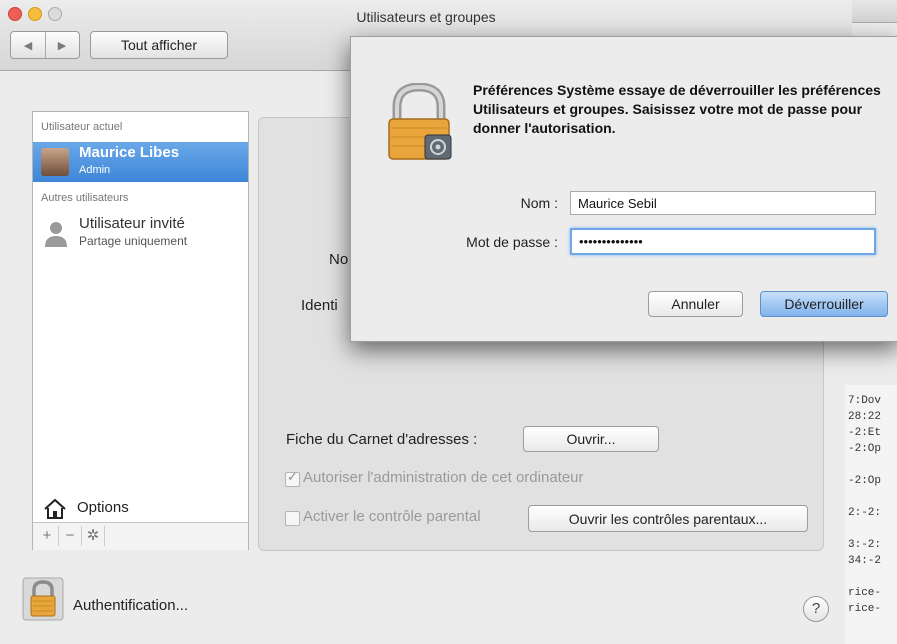  Describe the element at coordinates (339, 259) in the screenshot. I see `name-label-partial: No` at that location.